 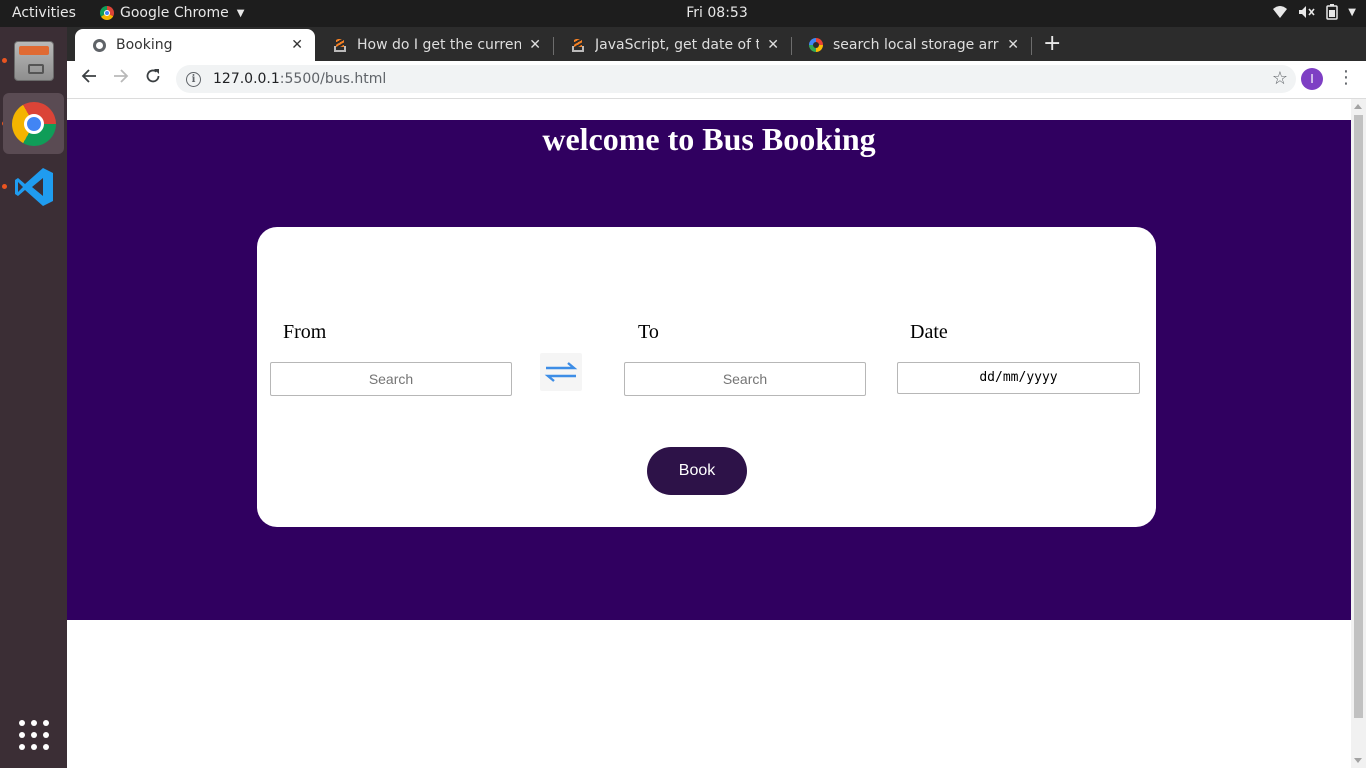 I want to click on to-label: To, so click(x=648, y=332).